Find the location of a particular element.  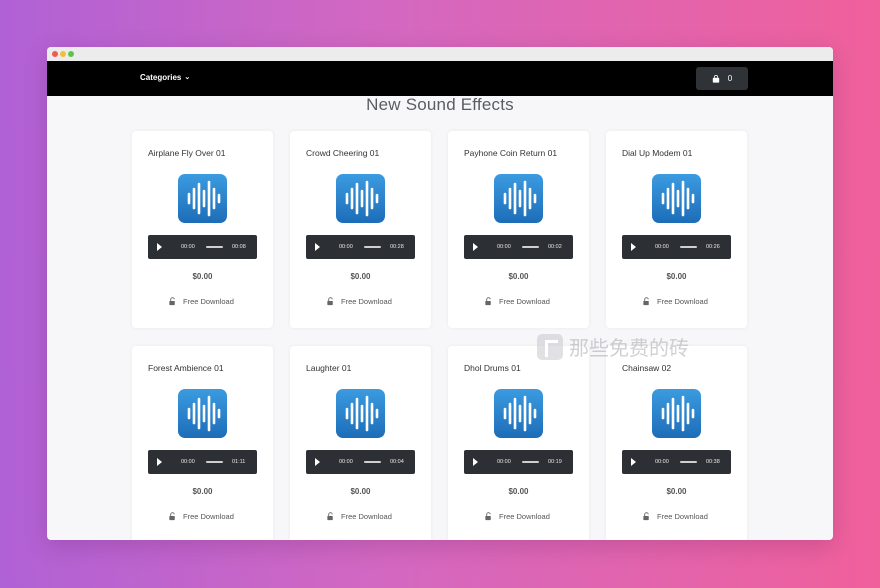

sound-title: Airplane Fly Over 01 is located at coordinates (186, 153).